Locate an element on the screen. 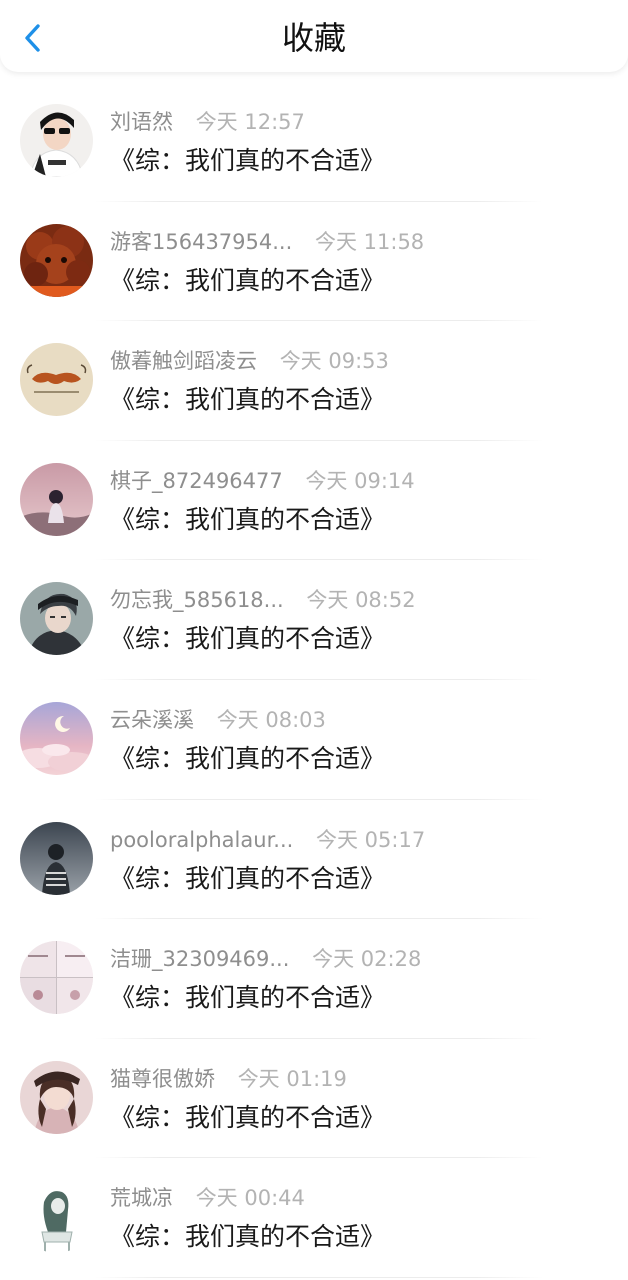 The image size is (628, 1280). list-item: 棋子_872496477 今天 09:14 《综：我们真的不合适》 is located at coordinates (314, 501).